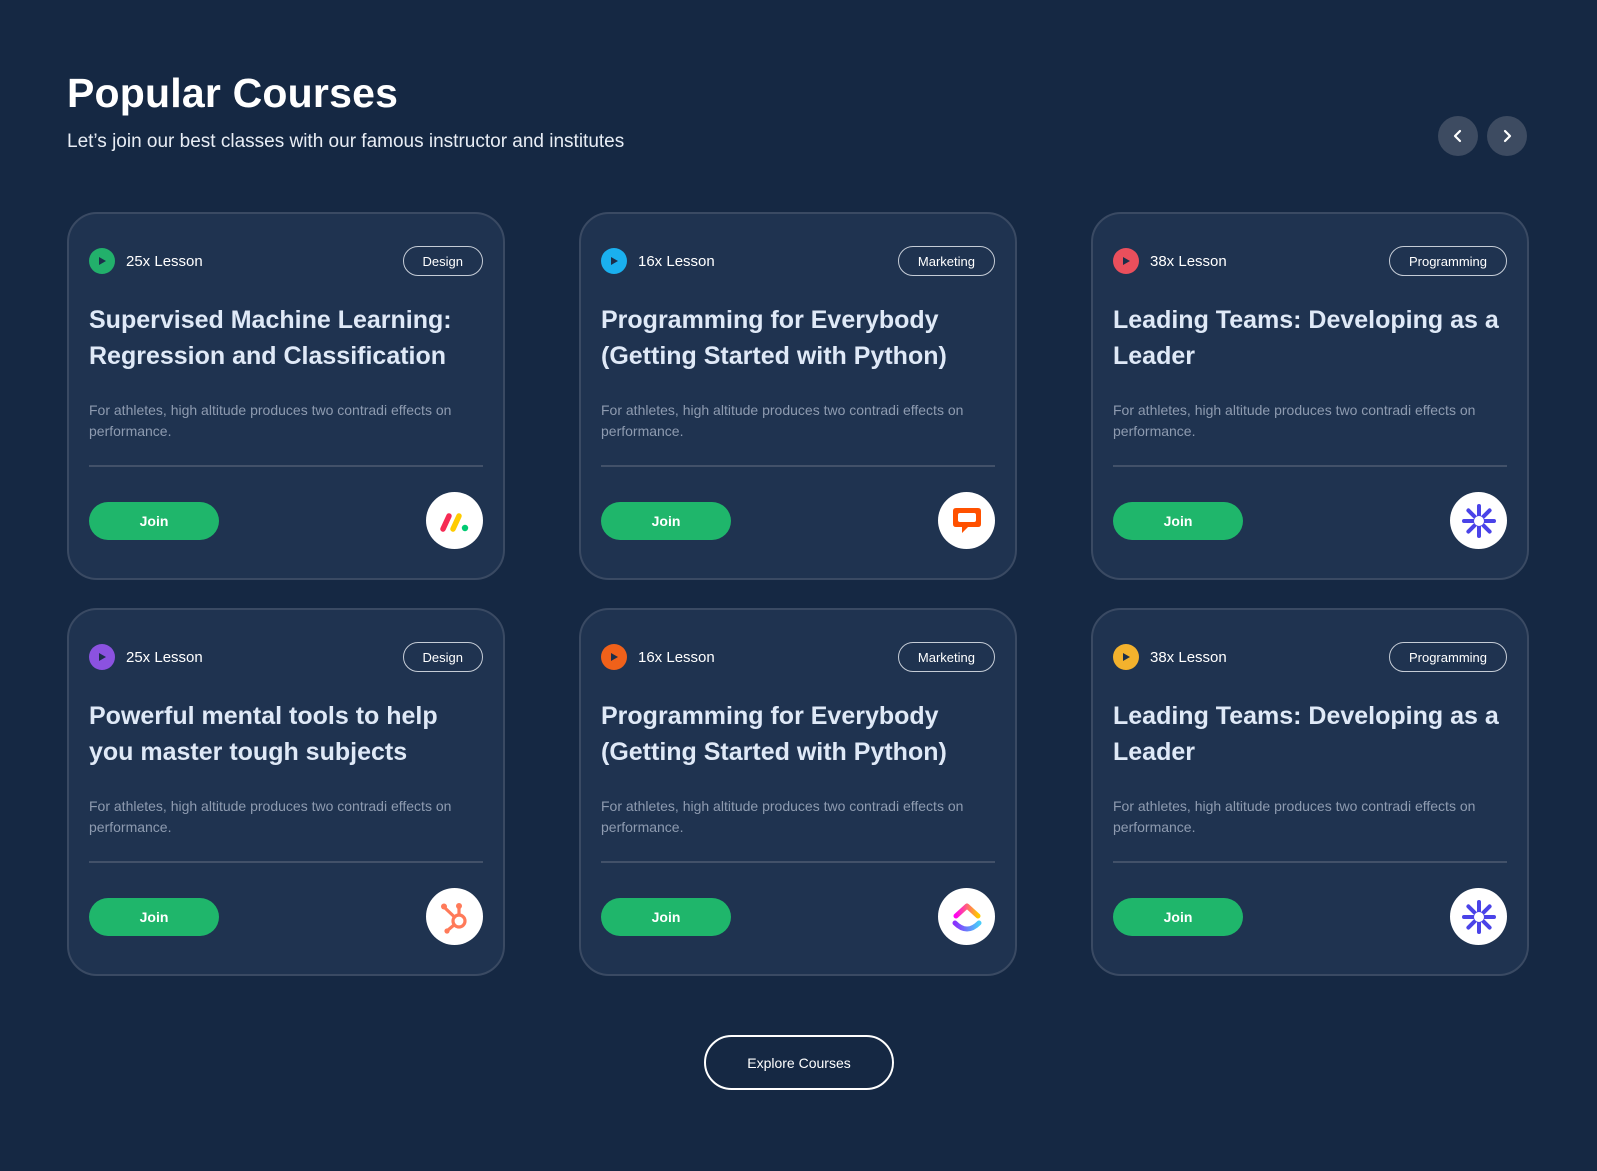 This screenshot has width=1597, height=1171. I want to click on chevron-left-icon, so click(1457, 136).